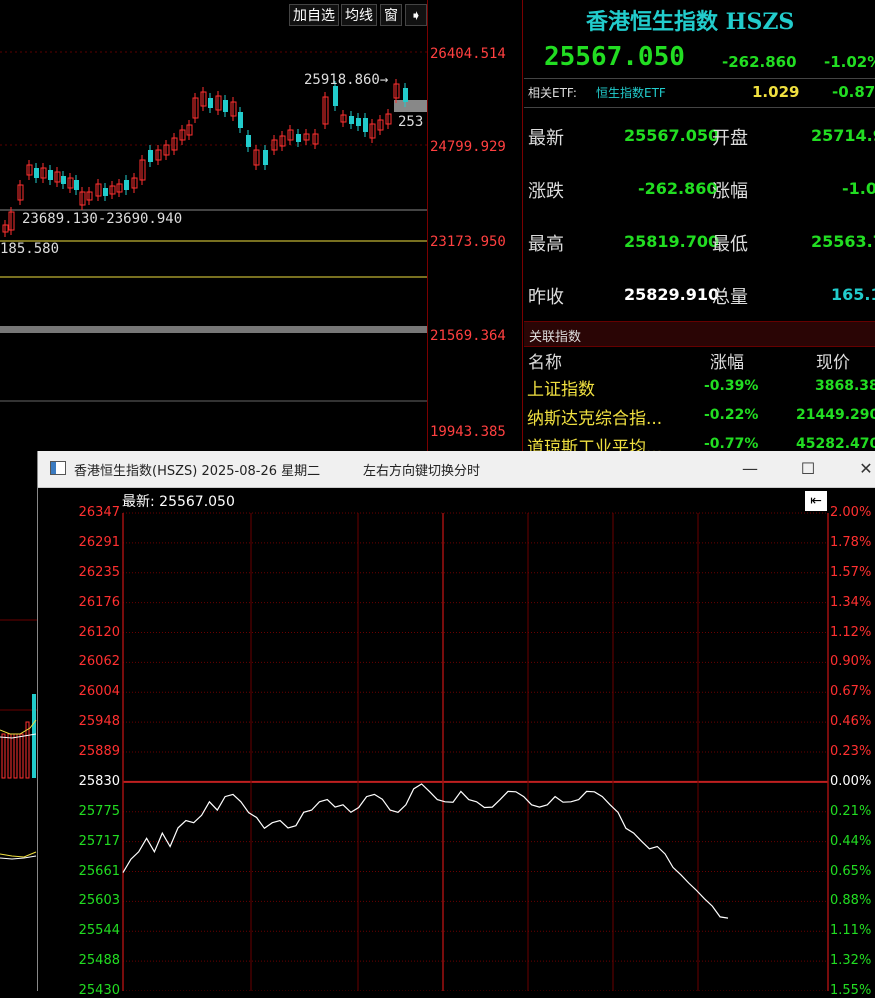 The image size is (875, 998). What do you see at coordinates (776, 92) in the screenshot?
I see `etf-price: 1.029` at bounding box center [776, 92].